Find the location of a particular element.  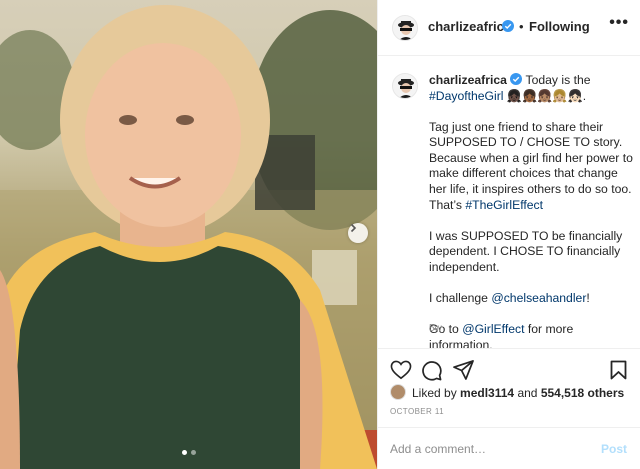

bookmark-icon is located at coordinates (618, 370).